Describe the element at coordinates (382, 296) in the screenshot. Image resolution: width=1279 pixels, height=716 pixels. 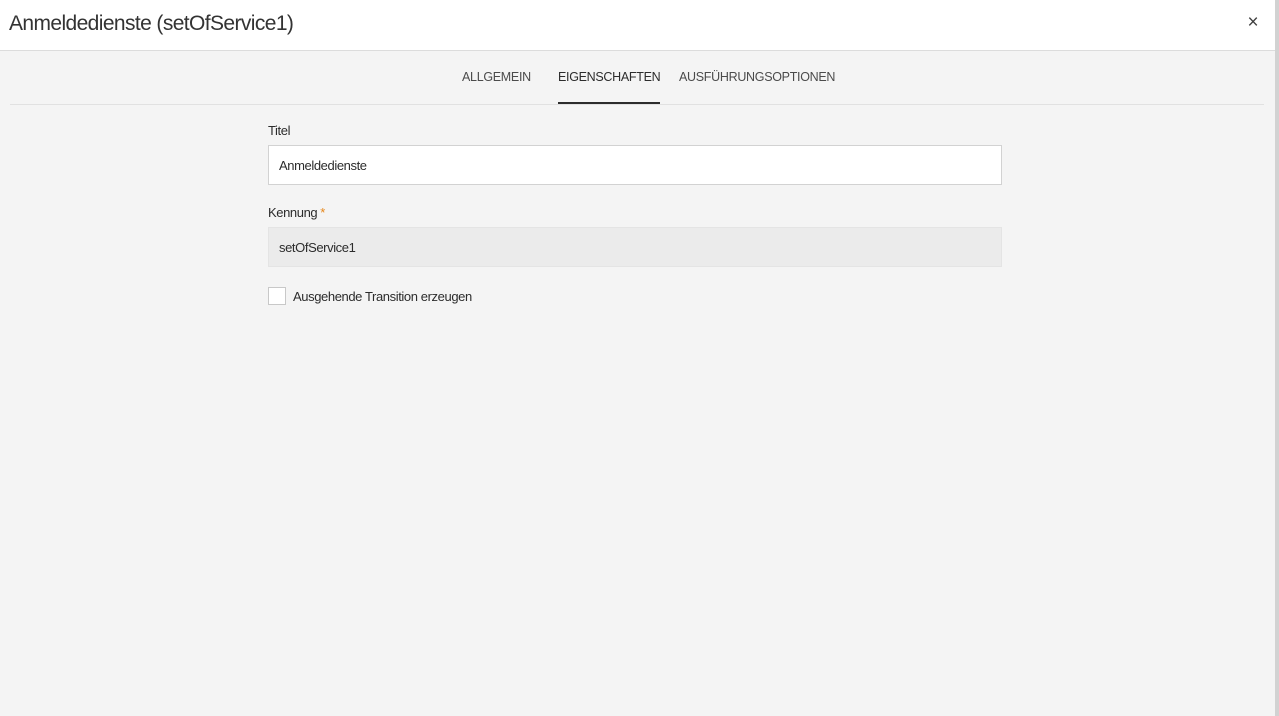
I see `outgoing-transition-label: Ausgehende Transition erzeugen` at that location.